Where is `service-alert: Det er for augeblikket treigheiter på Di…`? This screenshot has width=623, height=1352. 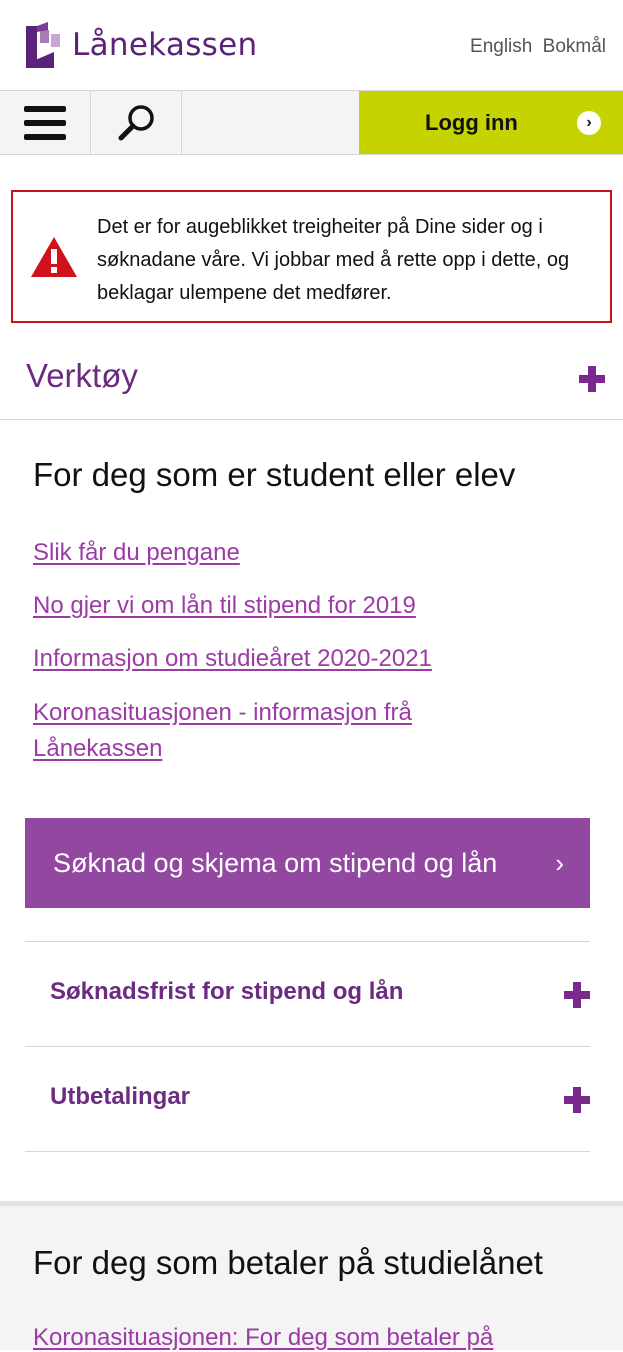 service-alert: Det er for augeblikket treigheiter på Di… is located at coordinates (311, 256).